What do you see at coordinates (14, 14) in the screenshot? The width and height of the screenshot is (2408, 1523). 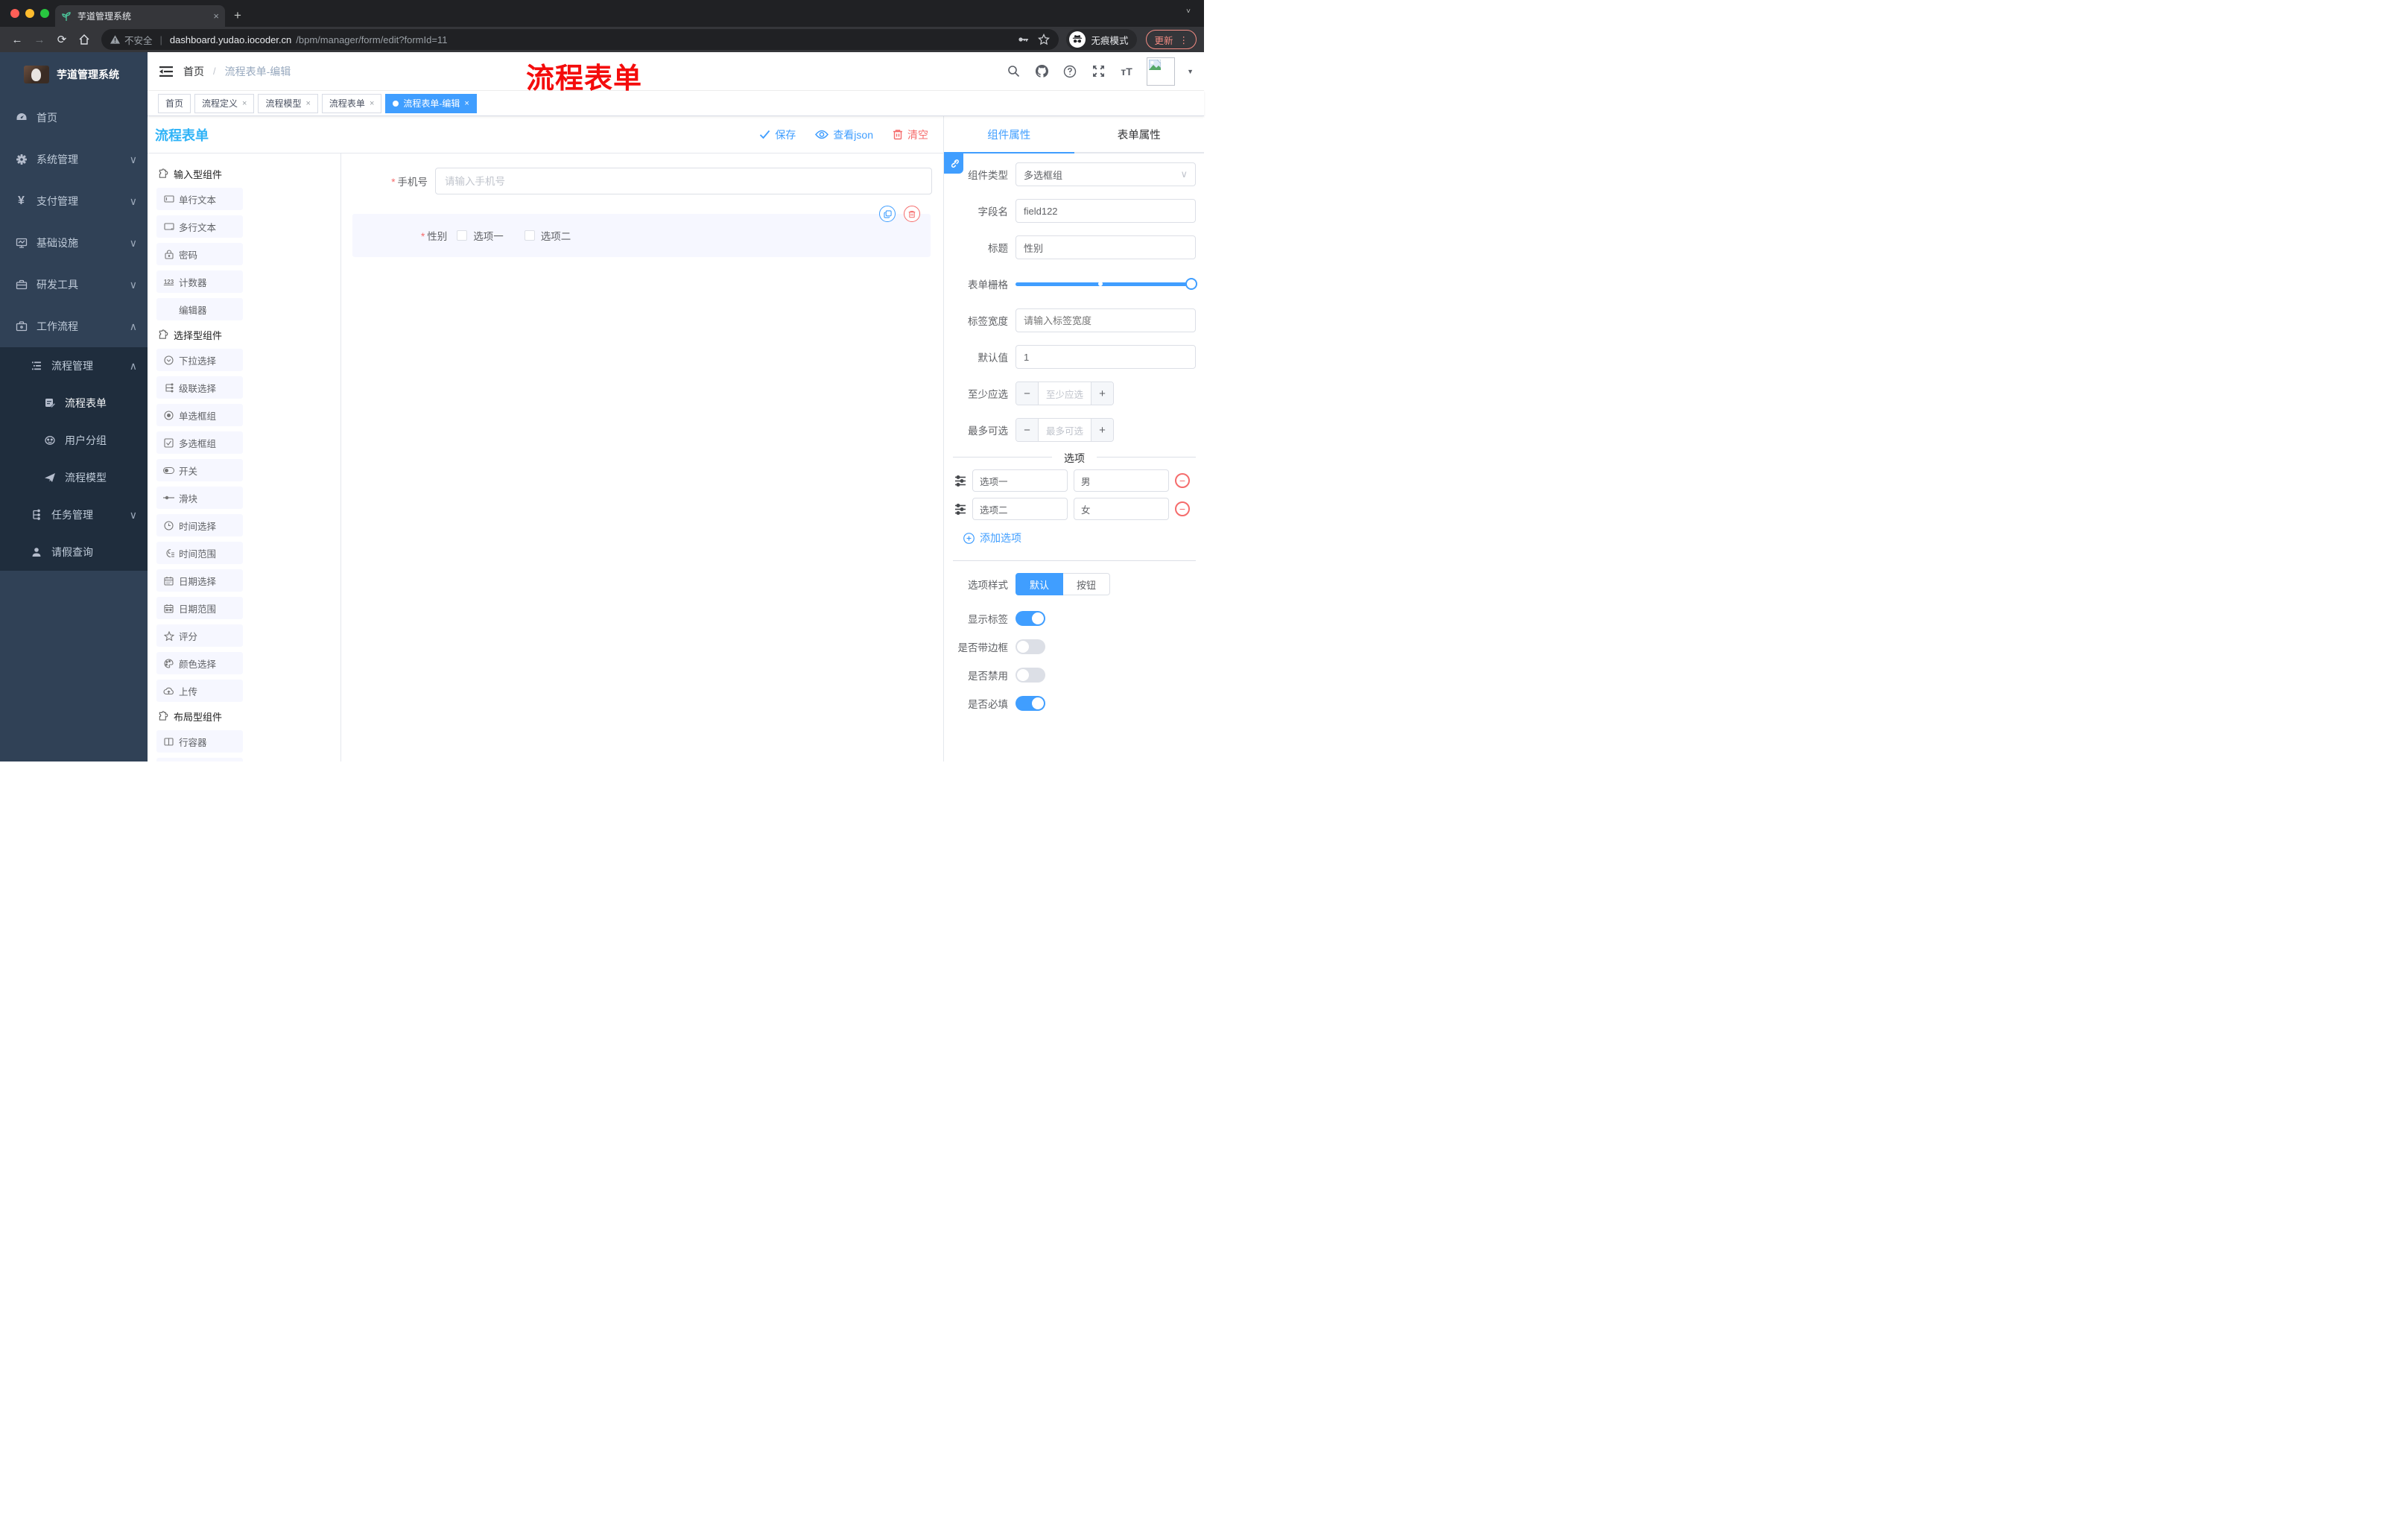 I see `close-window-button` at bounding box center [14, 14].